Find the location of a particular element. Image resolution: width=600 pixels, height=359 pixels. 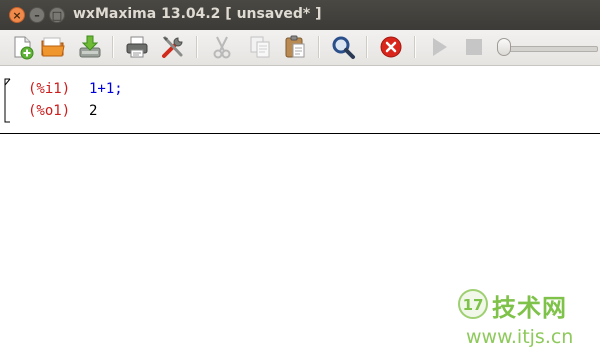

paste-button is located at coordinates (295, 47).